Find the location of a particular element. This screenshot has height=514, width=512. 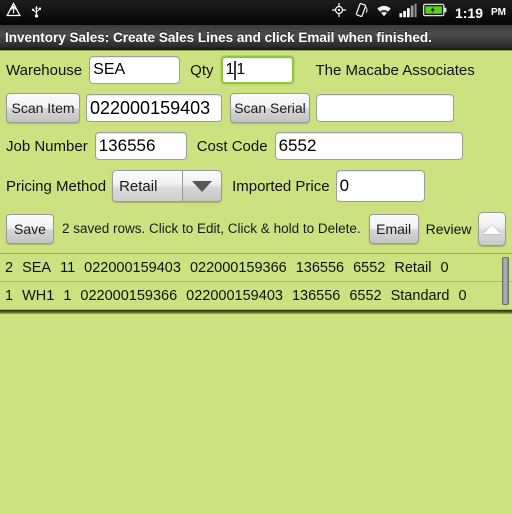

row-item: 022000159403 is located at coordinates (132, 267).